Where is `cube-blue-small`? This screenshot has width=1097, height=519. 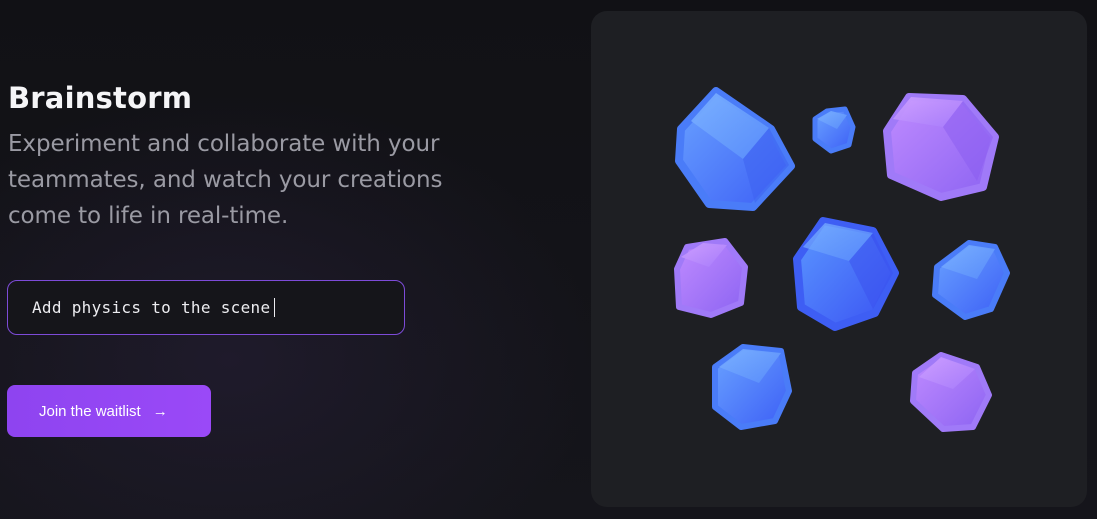
cube-blue-small is located at coordinates (834, 130).